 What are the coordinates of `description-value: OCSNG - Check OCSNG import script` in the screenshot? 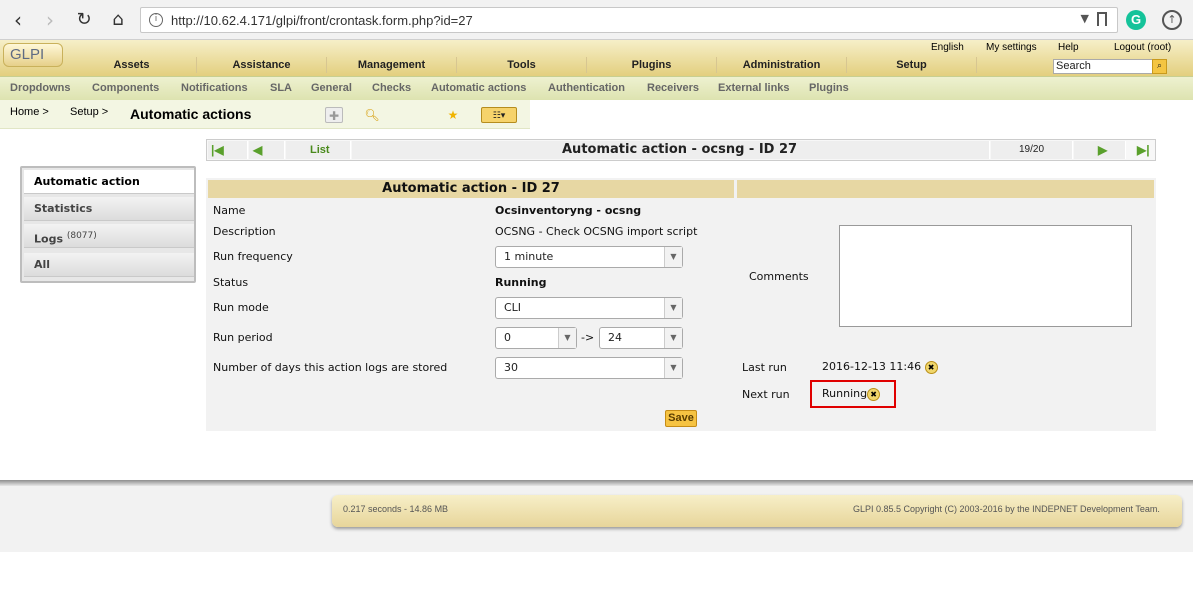 It's located at (596, 231).